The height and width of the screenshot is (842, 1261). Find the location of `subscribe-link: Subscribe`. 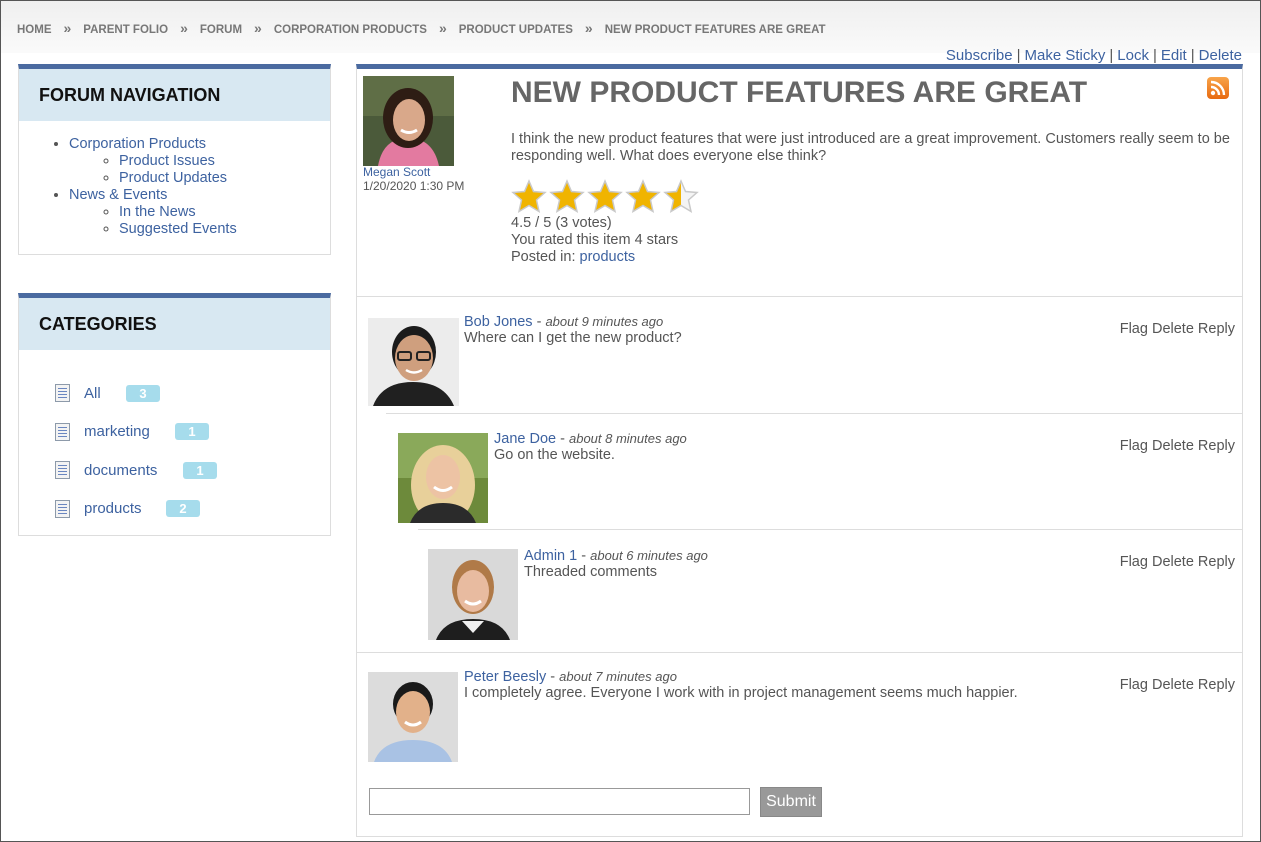

subscribe-link: Subscribe is located at coordinates (979, 55).